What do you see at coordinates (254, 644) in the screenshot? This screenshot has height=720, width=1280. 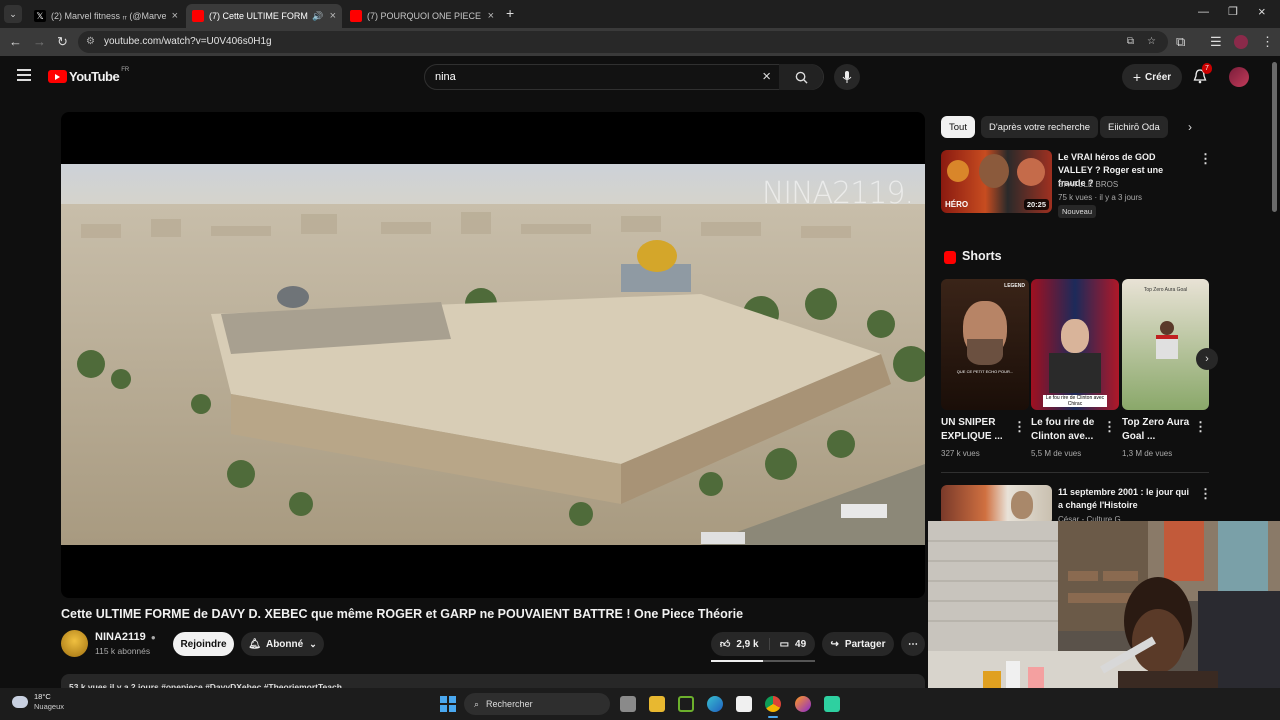 I see `bell-icon: 🔔︎` at bounding box center [254, 644].